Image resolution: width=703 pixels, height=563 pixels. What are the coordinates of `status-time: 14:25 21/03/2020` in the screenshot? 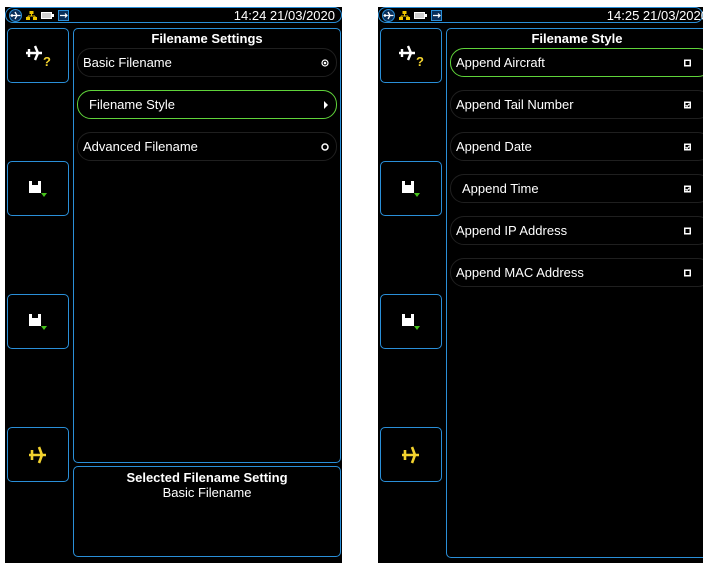 It's located at (654, 15).